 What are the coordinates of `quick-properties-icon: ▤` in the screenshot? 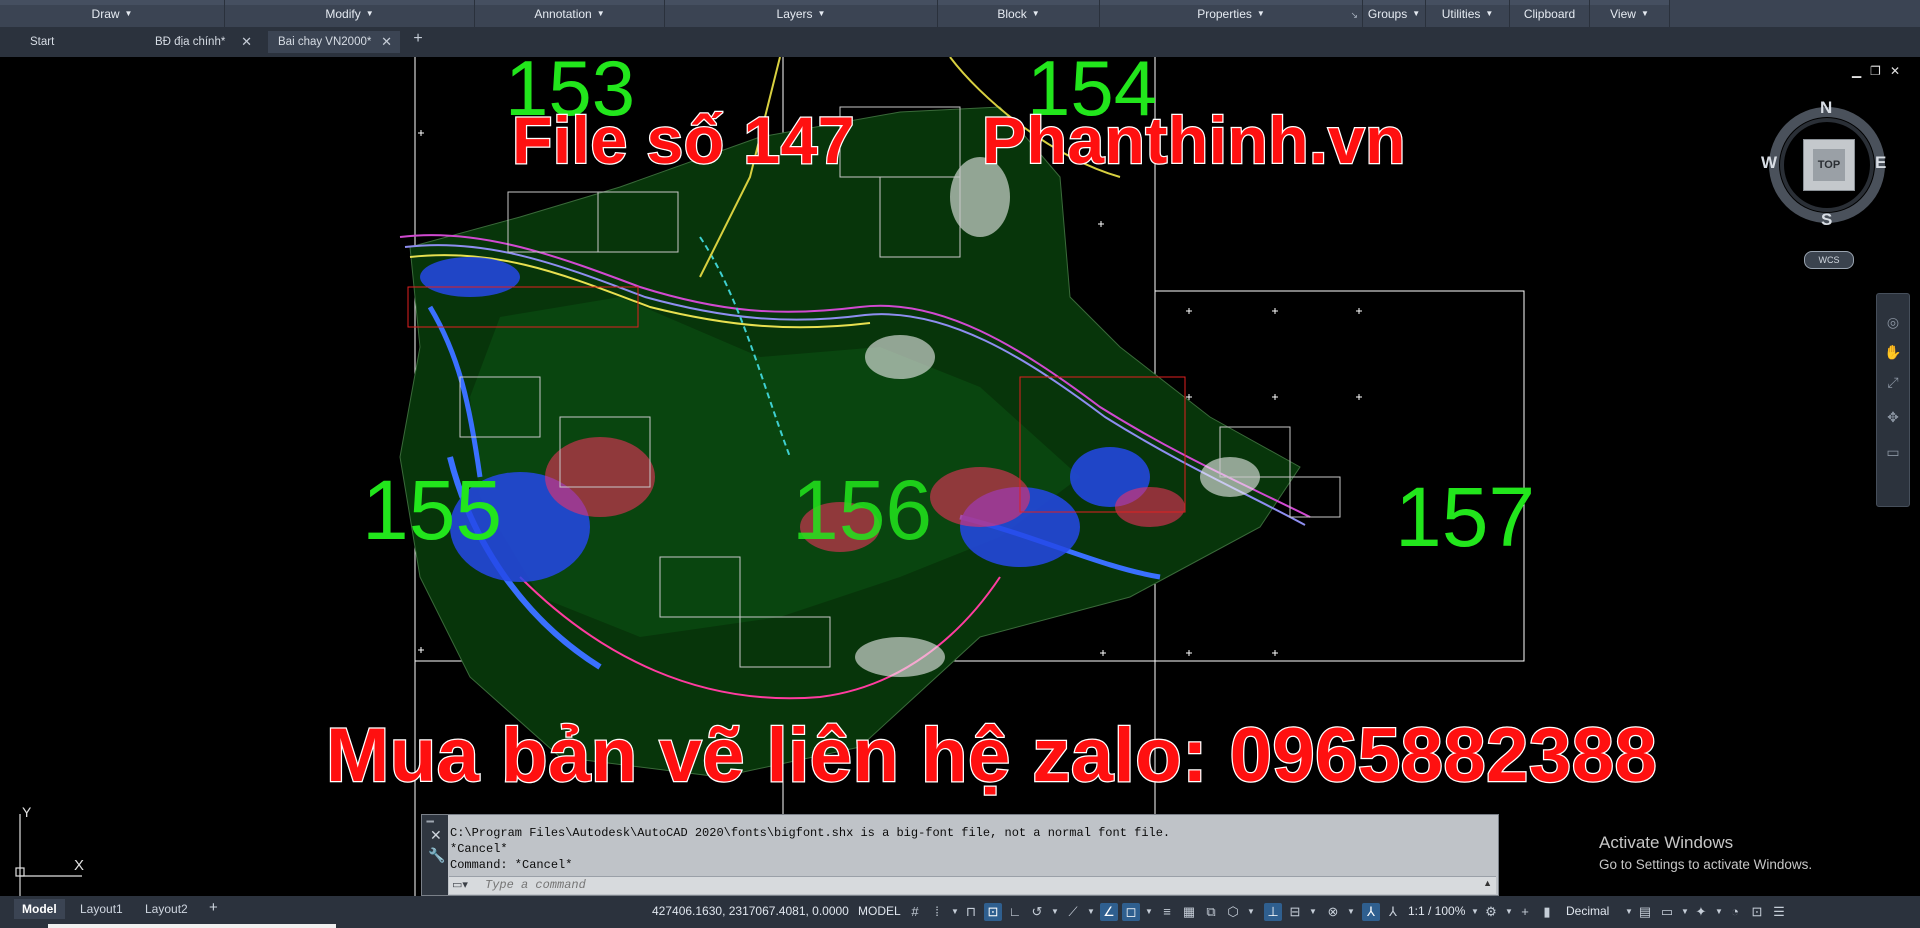 It's located at (1645, 912).